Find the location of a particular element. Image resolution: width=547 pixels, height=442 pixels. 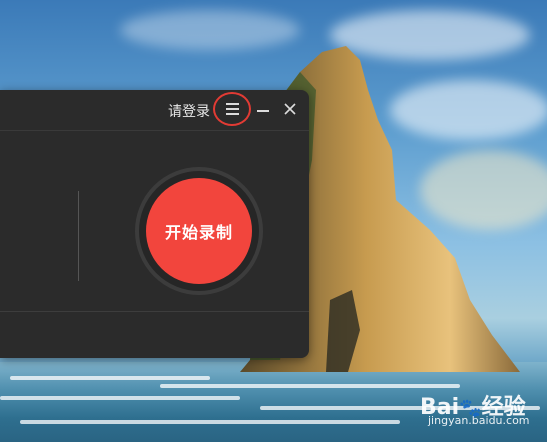

minimize-button is located at coordinates (263, 110).